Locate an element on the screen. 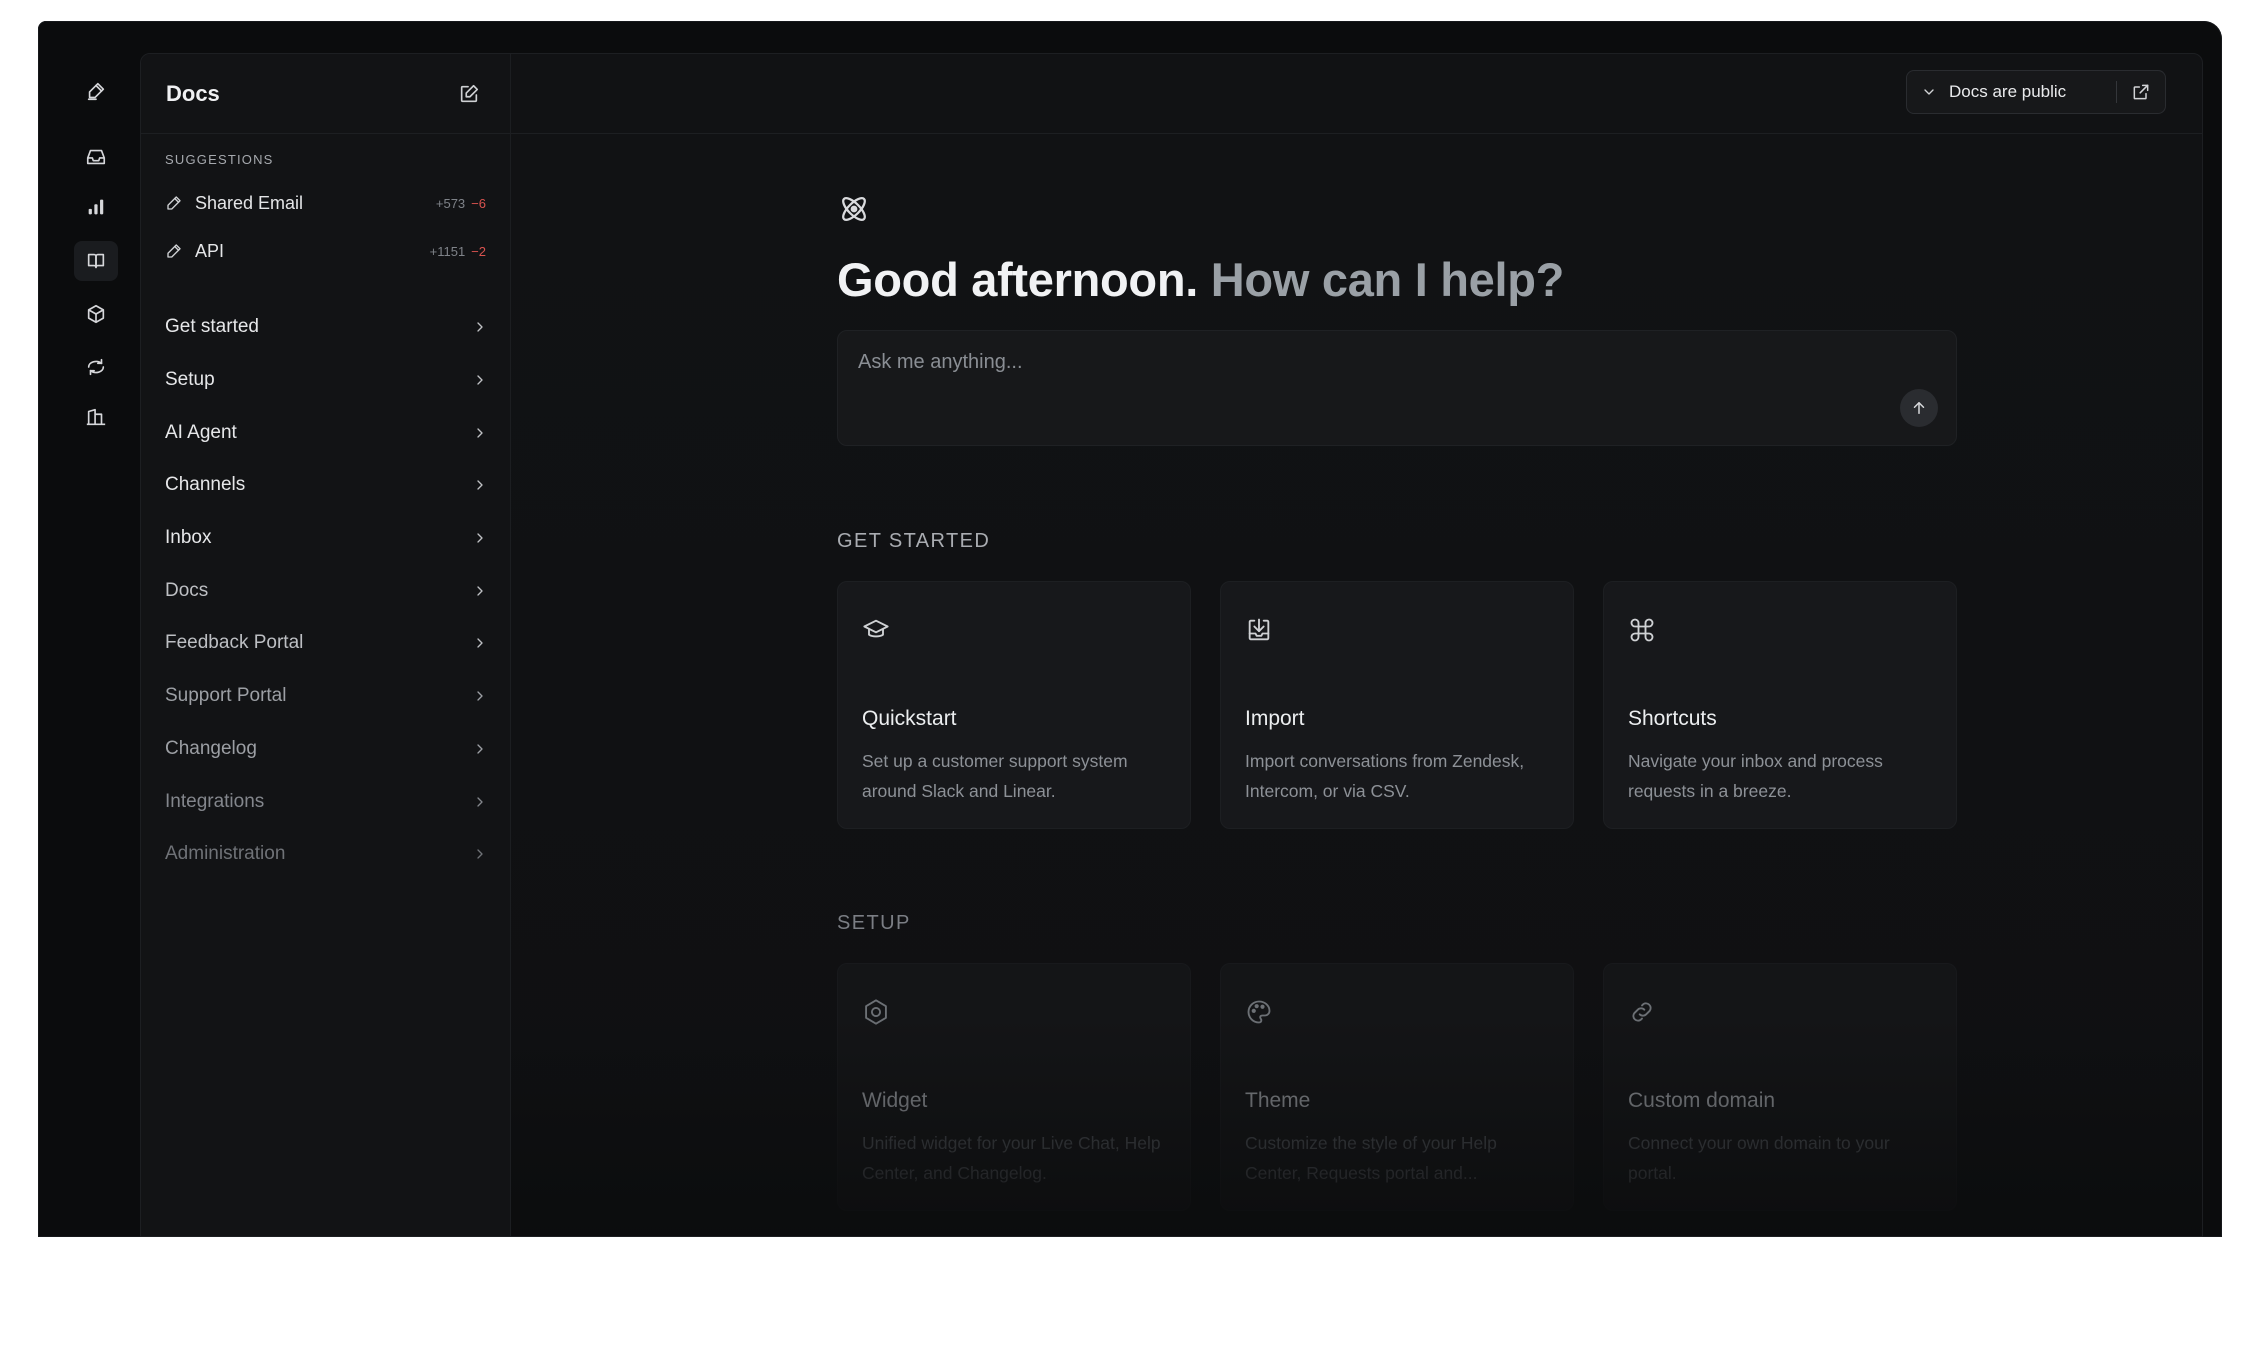  pen-sign-icon is located at coordinates (96, 91).